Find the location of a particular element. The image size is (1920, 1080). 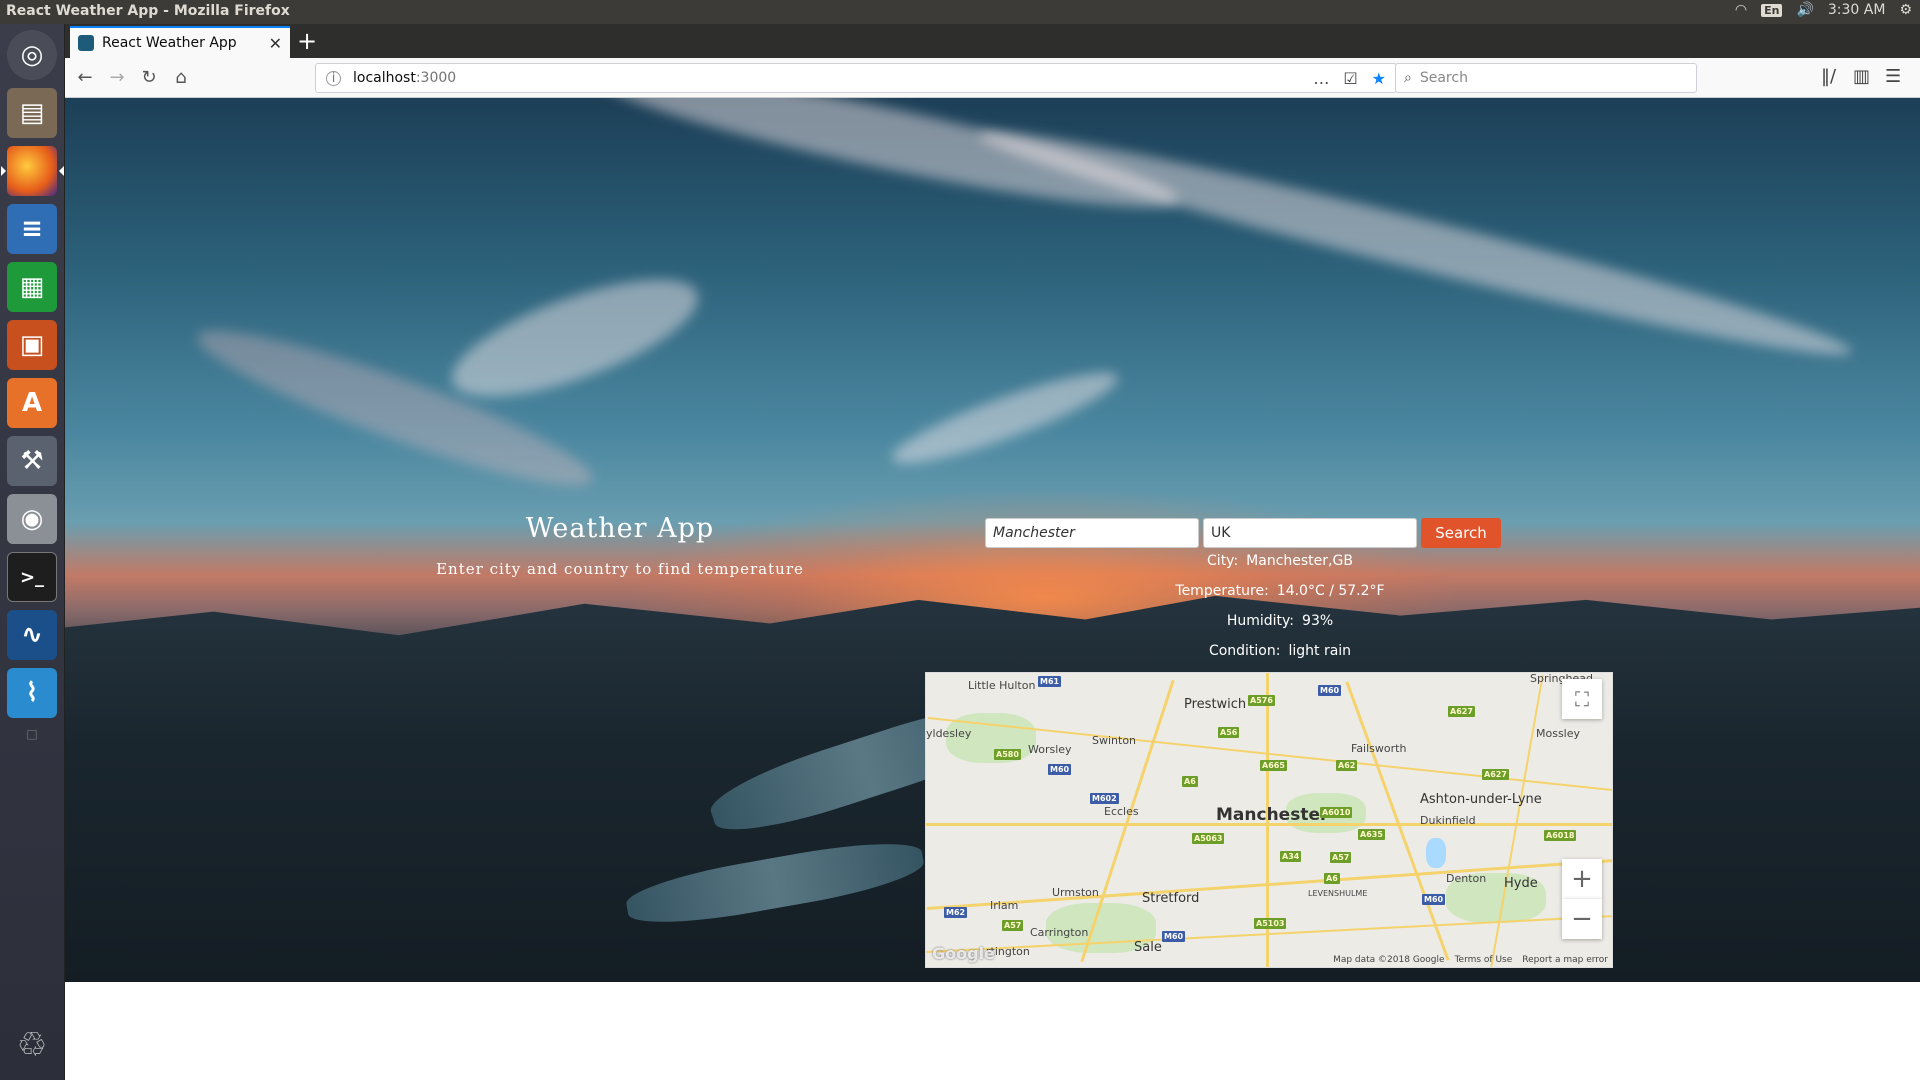

map-label: yldesley is located at coordinates (949, 733).